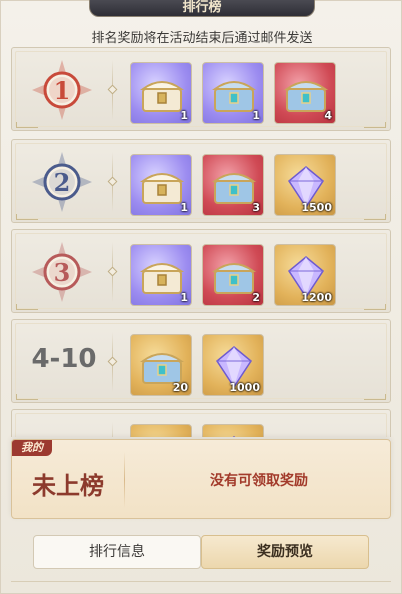  I want to click on tab-reward-preview: 奖励预览, so click(285, 552).